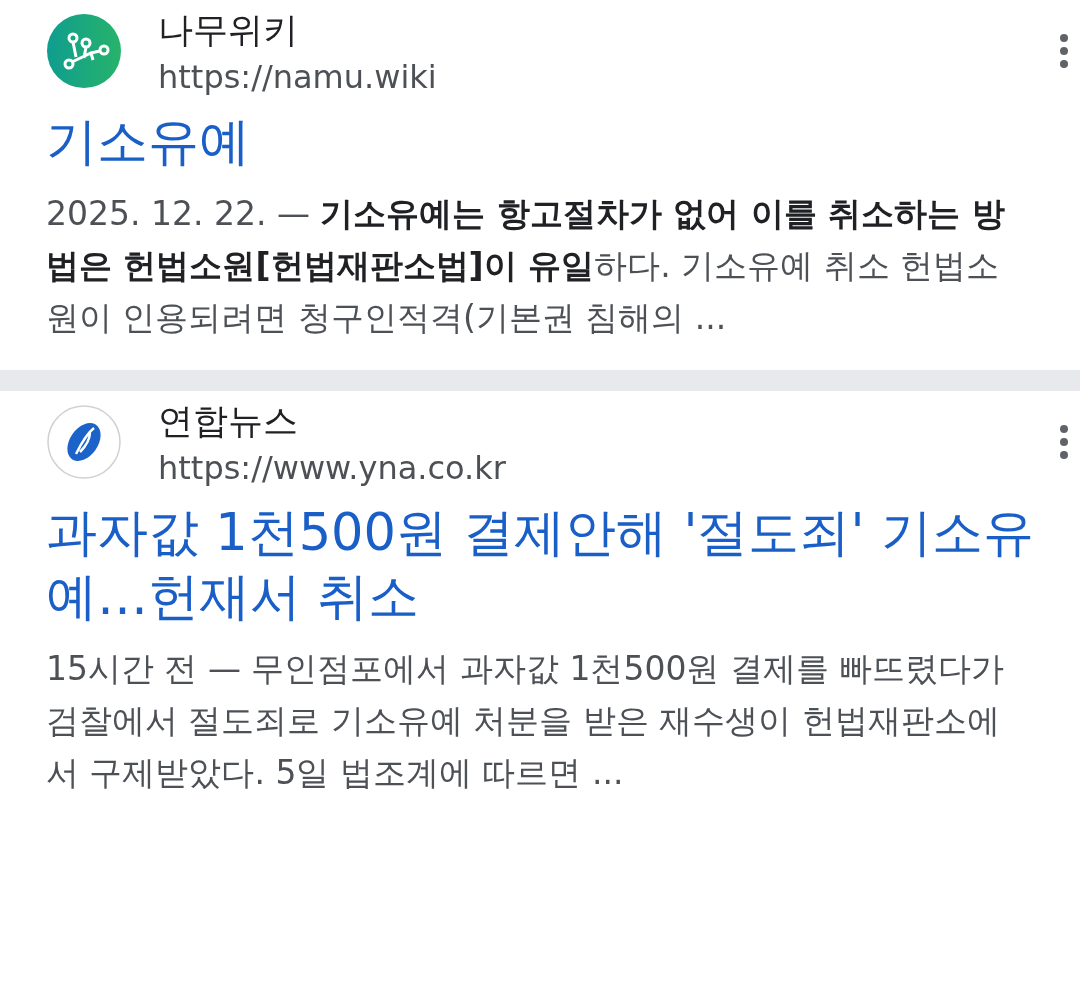 Image resolution: width=1080 pixels, height=982 pixels. I want to click on site-name: 연합뉴스, so click(228, 421).